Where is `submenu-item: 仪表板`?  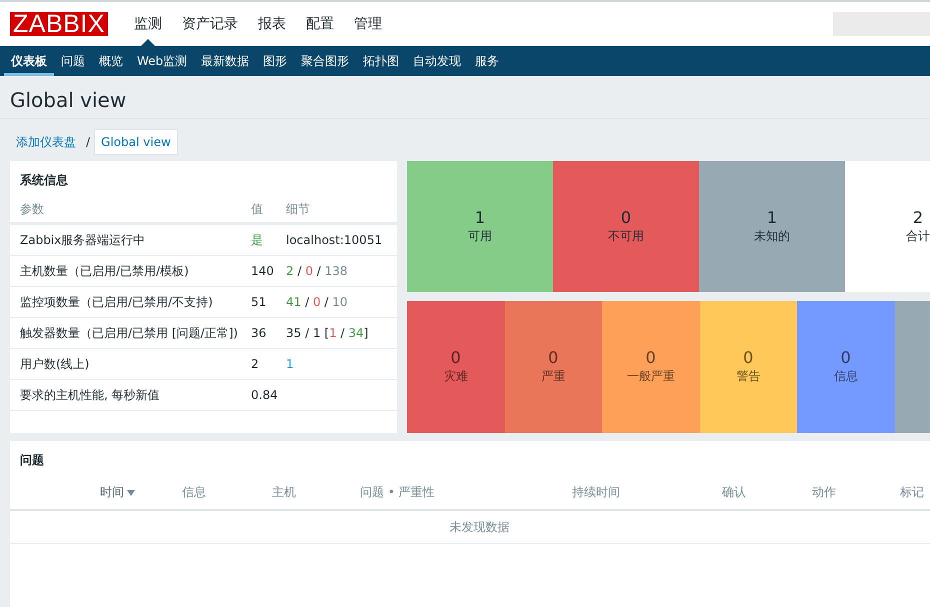
submenu-item: 仪表板 is located at coordinates (29, 61).